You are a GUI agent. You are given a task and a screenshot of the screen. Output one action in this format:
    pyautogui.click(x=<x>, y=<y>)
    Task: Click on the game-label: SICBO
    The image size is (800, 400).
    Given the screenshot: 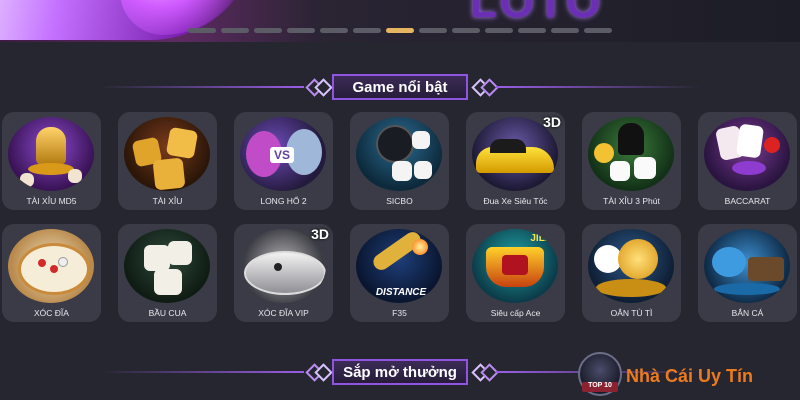 What is the action you would take?
    pyautogui.click(x=399, y=201)
    